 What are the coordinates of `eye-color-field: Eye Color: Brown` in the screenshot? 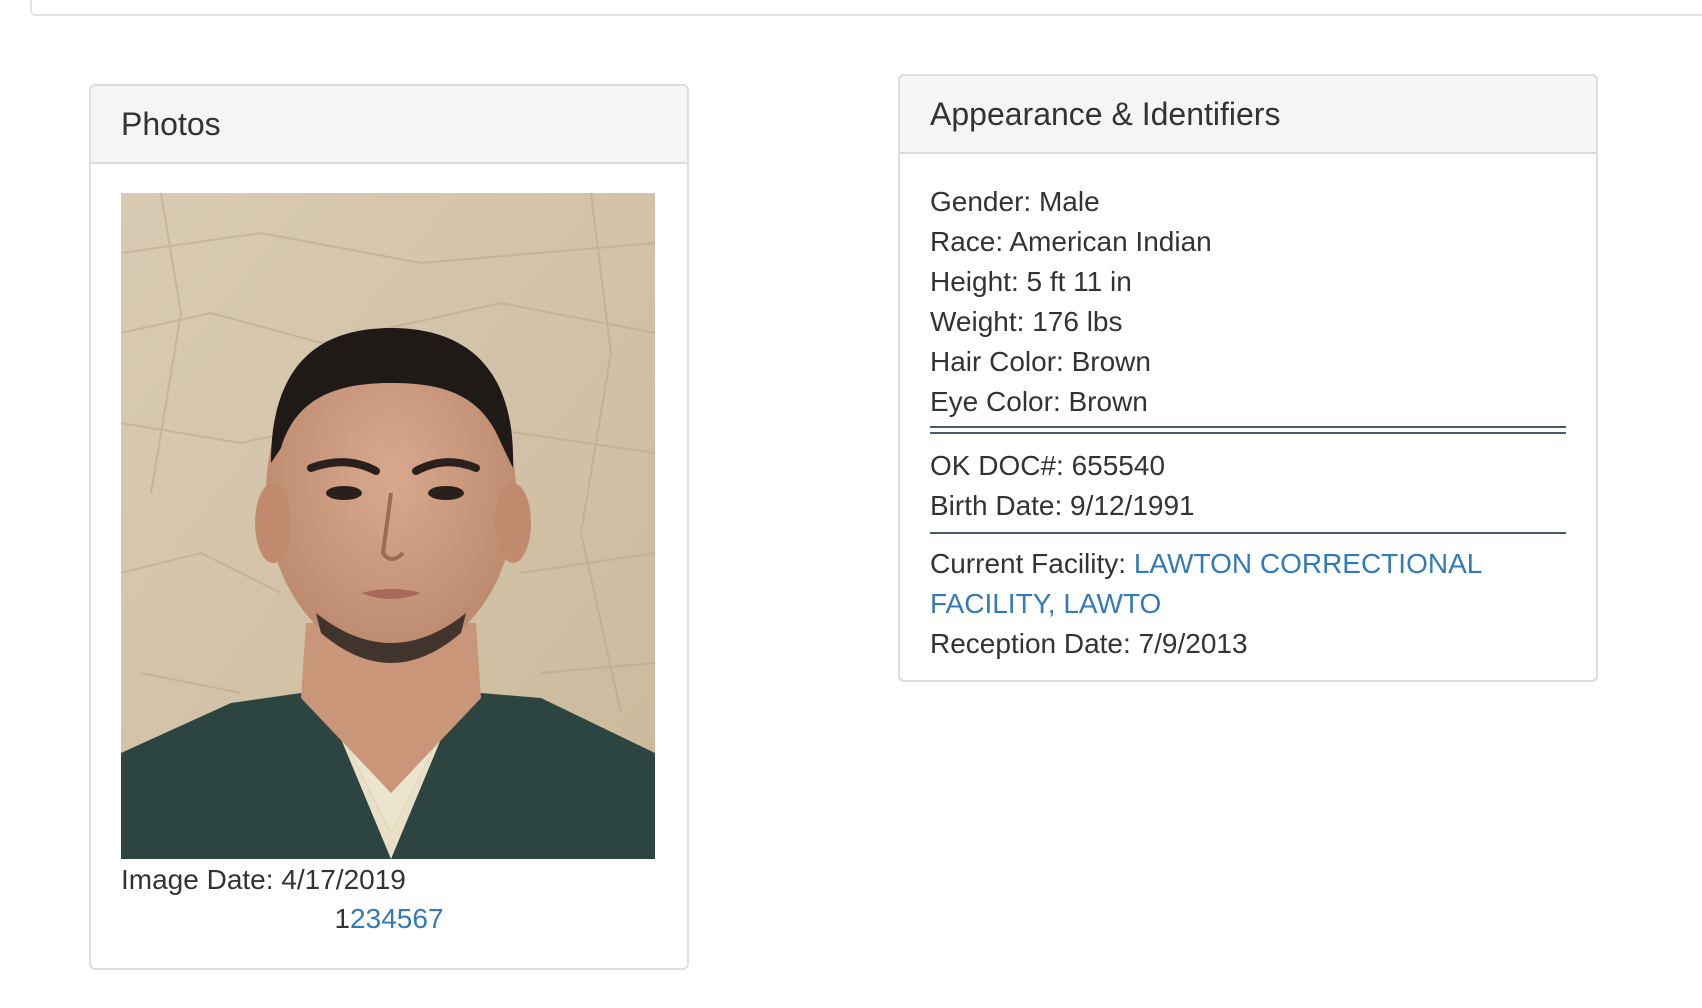 It's located at (1039, 401).